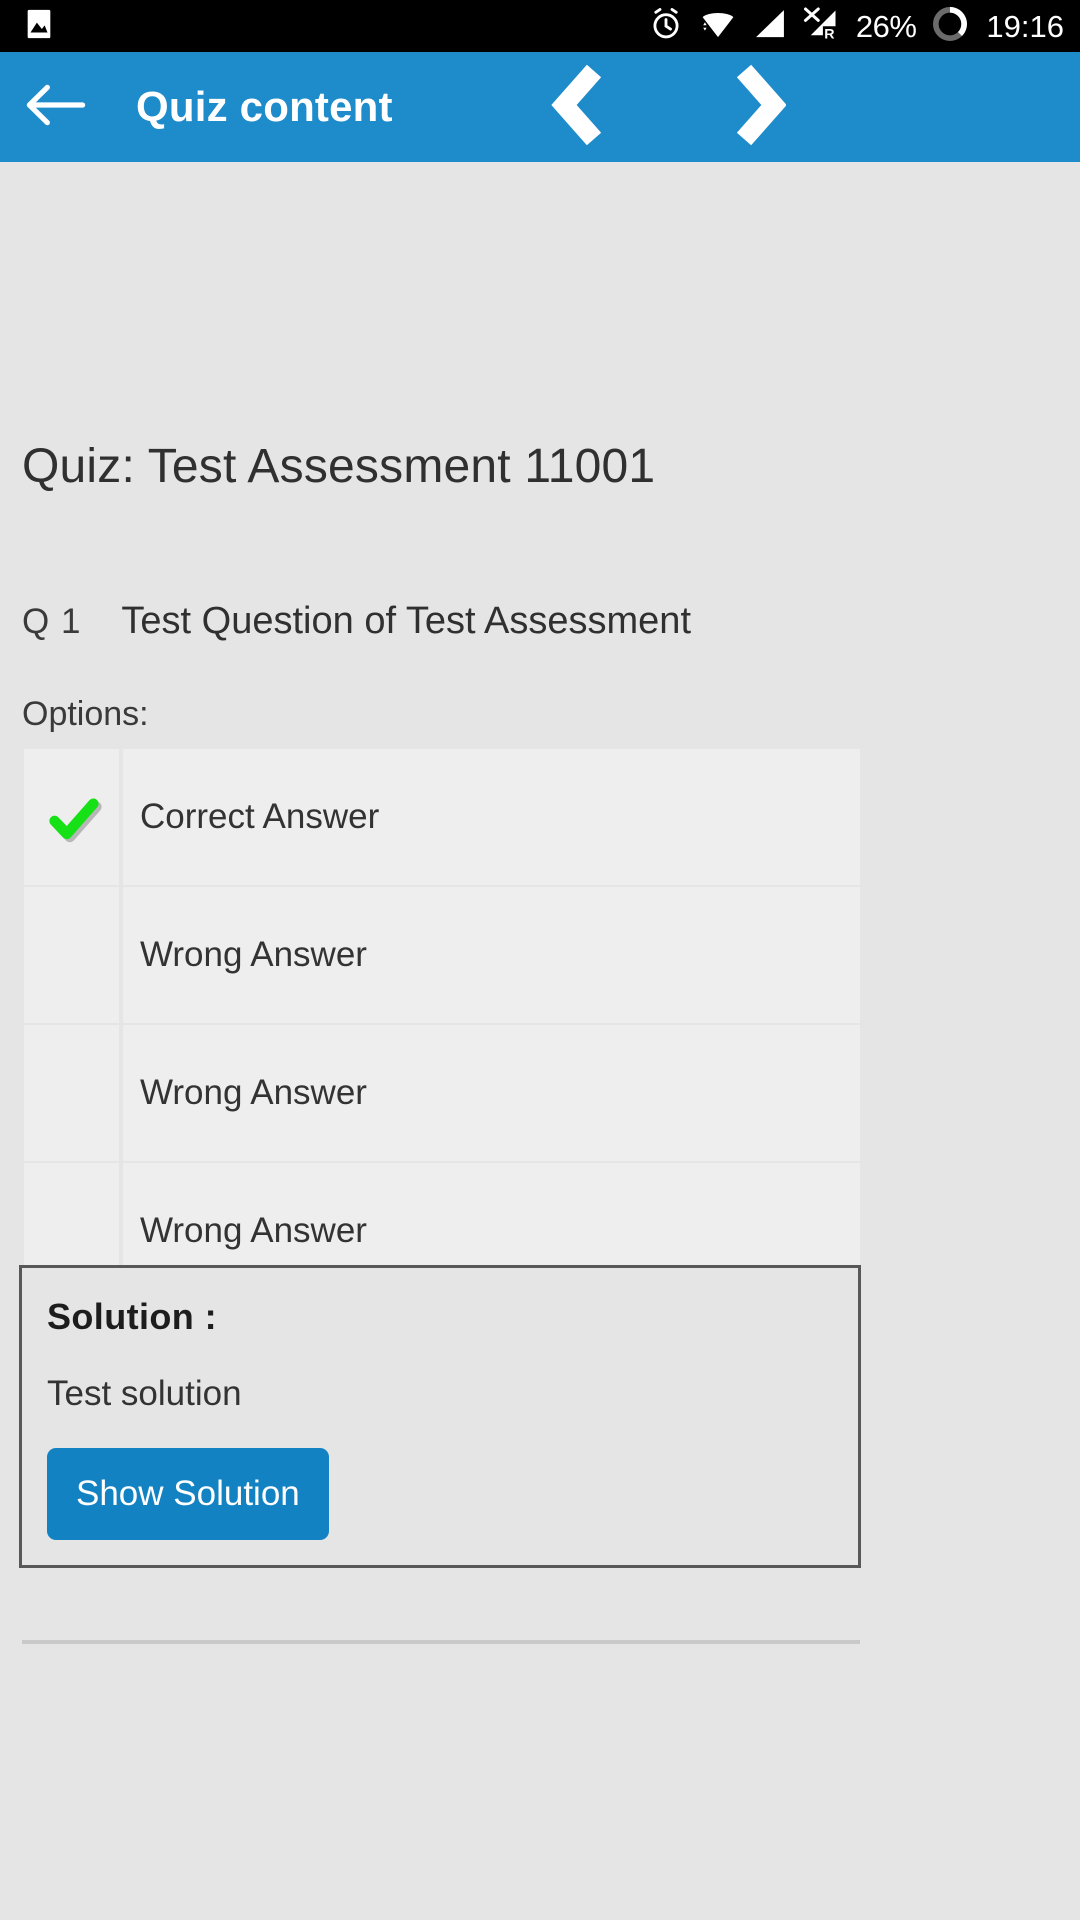 Image resolution: width=1080 pixels, height=1920 pixels. I want to click on status-bar-left, so click(39, 26).